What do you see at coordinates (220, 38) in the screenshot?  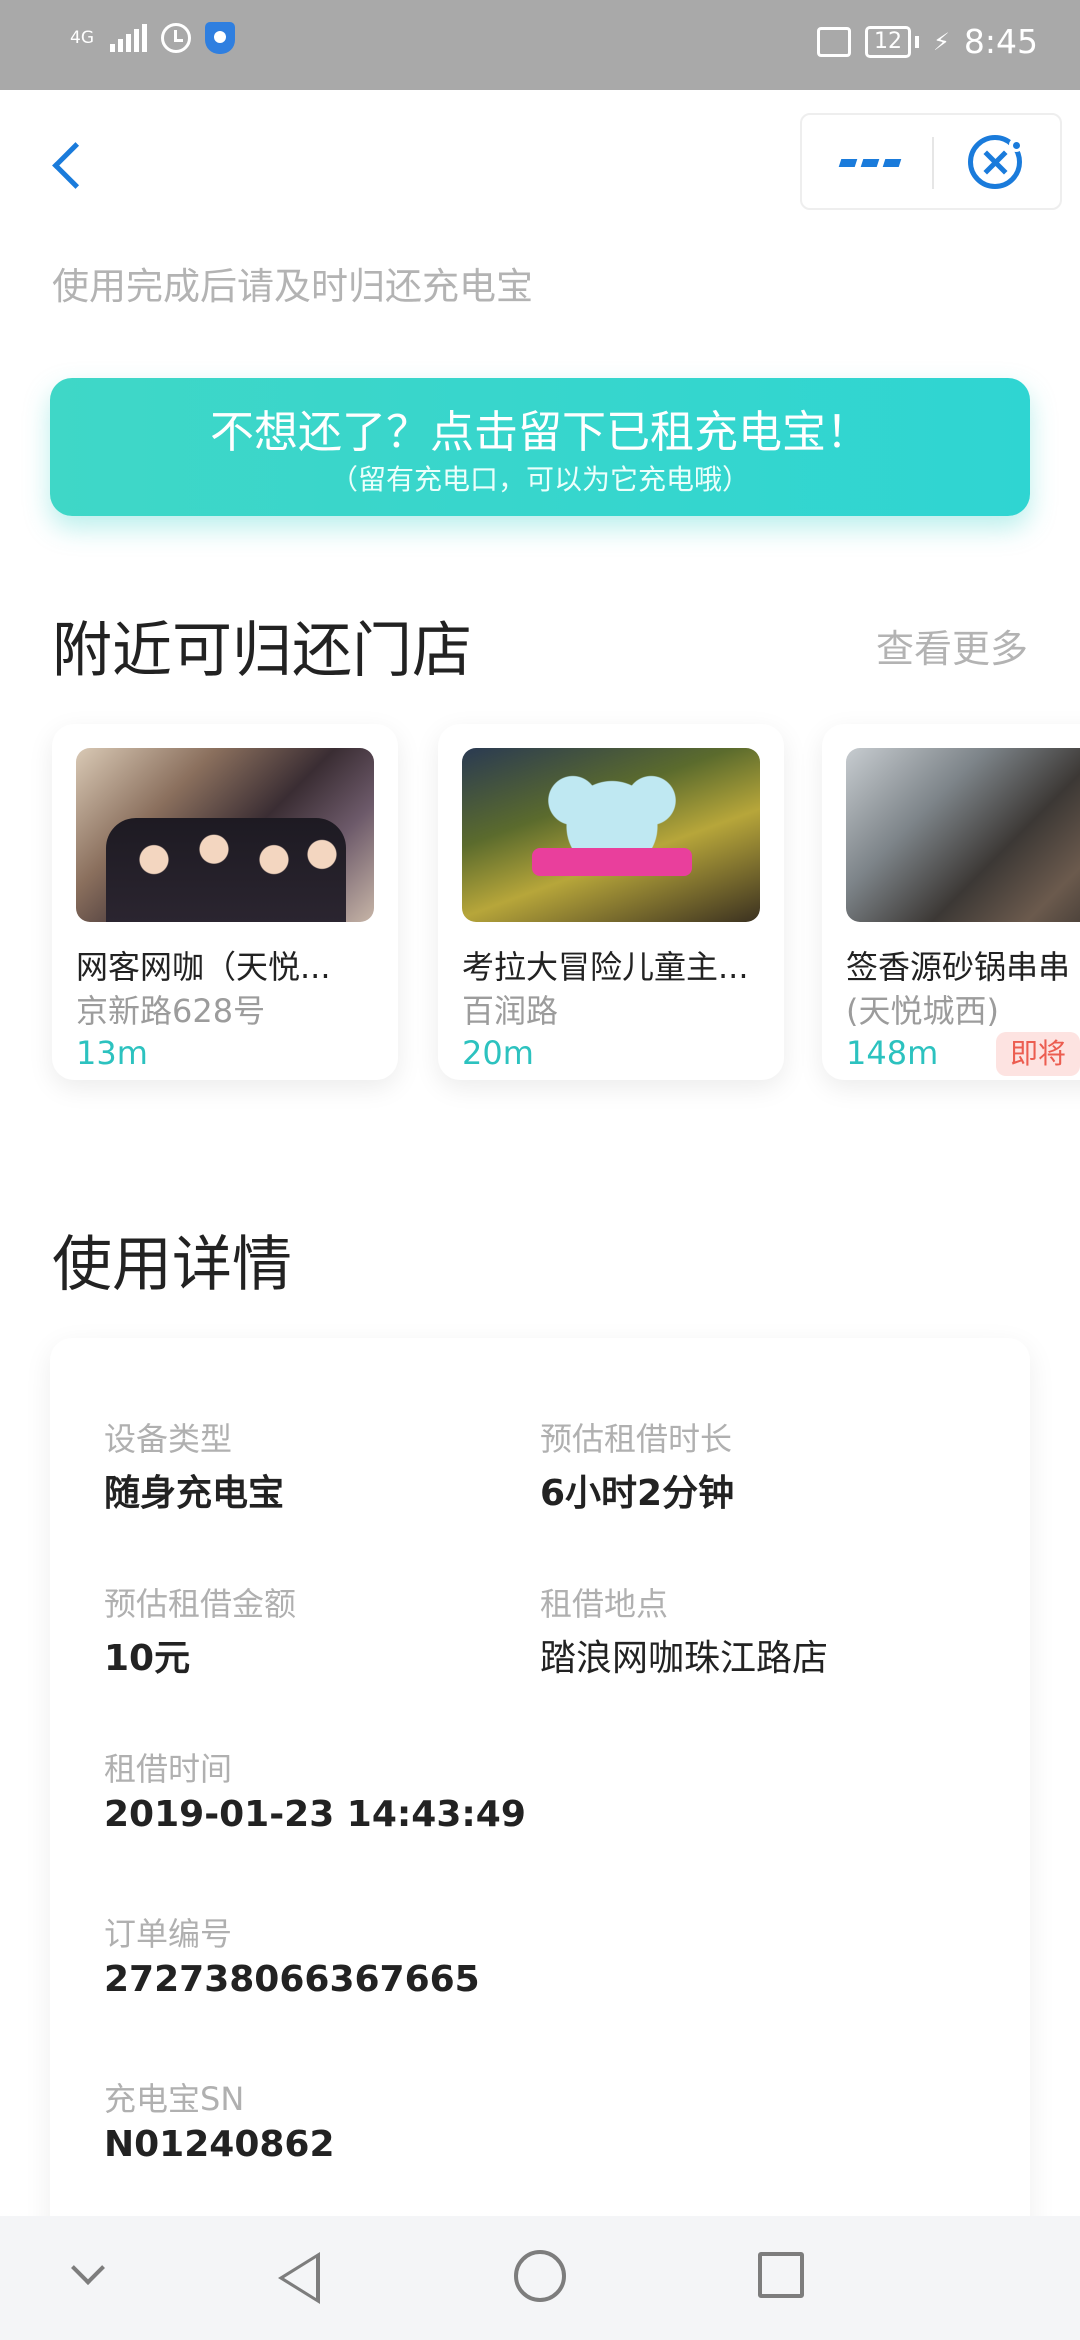 I see `shield-icon` at bounding box center [220, 38].